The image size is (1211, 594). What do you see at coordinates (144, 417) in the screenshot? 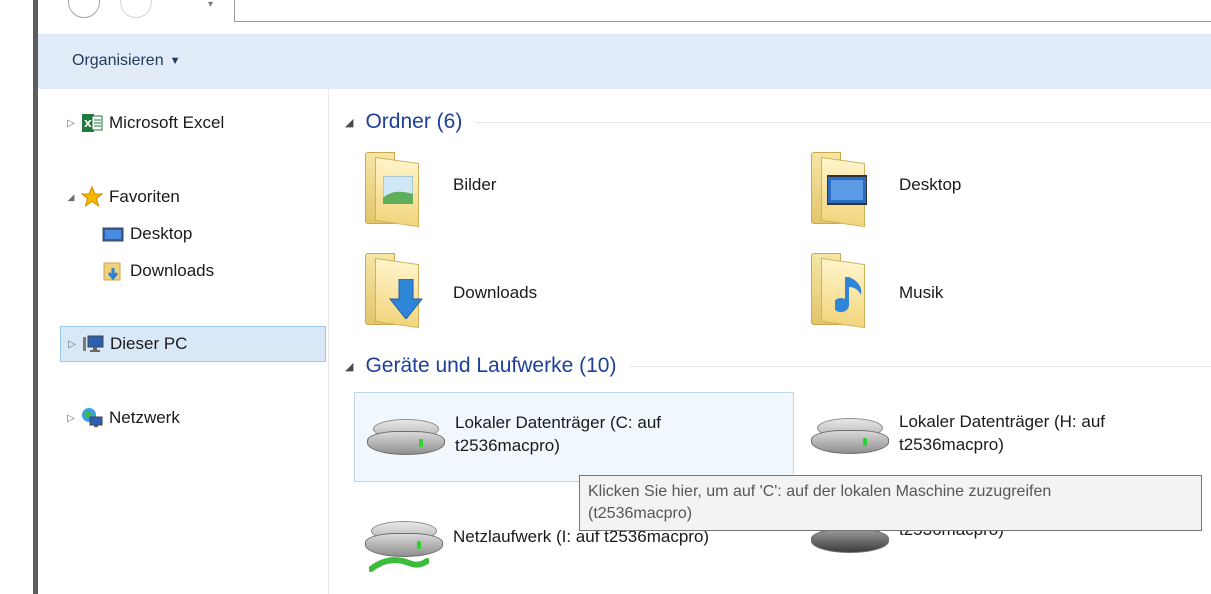
I see `nav-label-network: Netzwerk` at bounding box center [144, 417].